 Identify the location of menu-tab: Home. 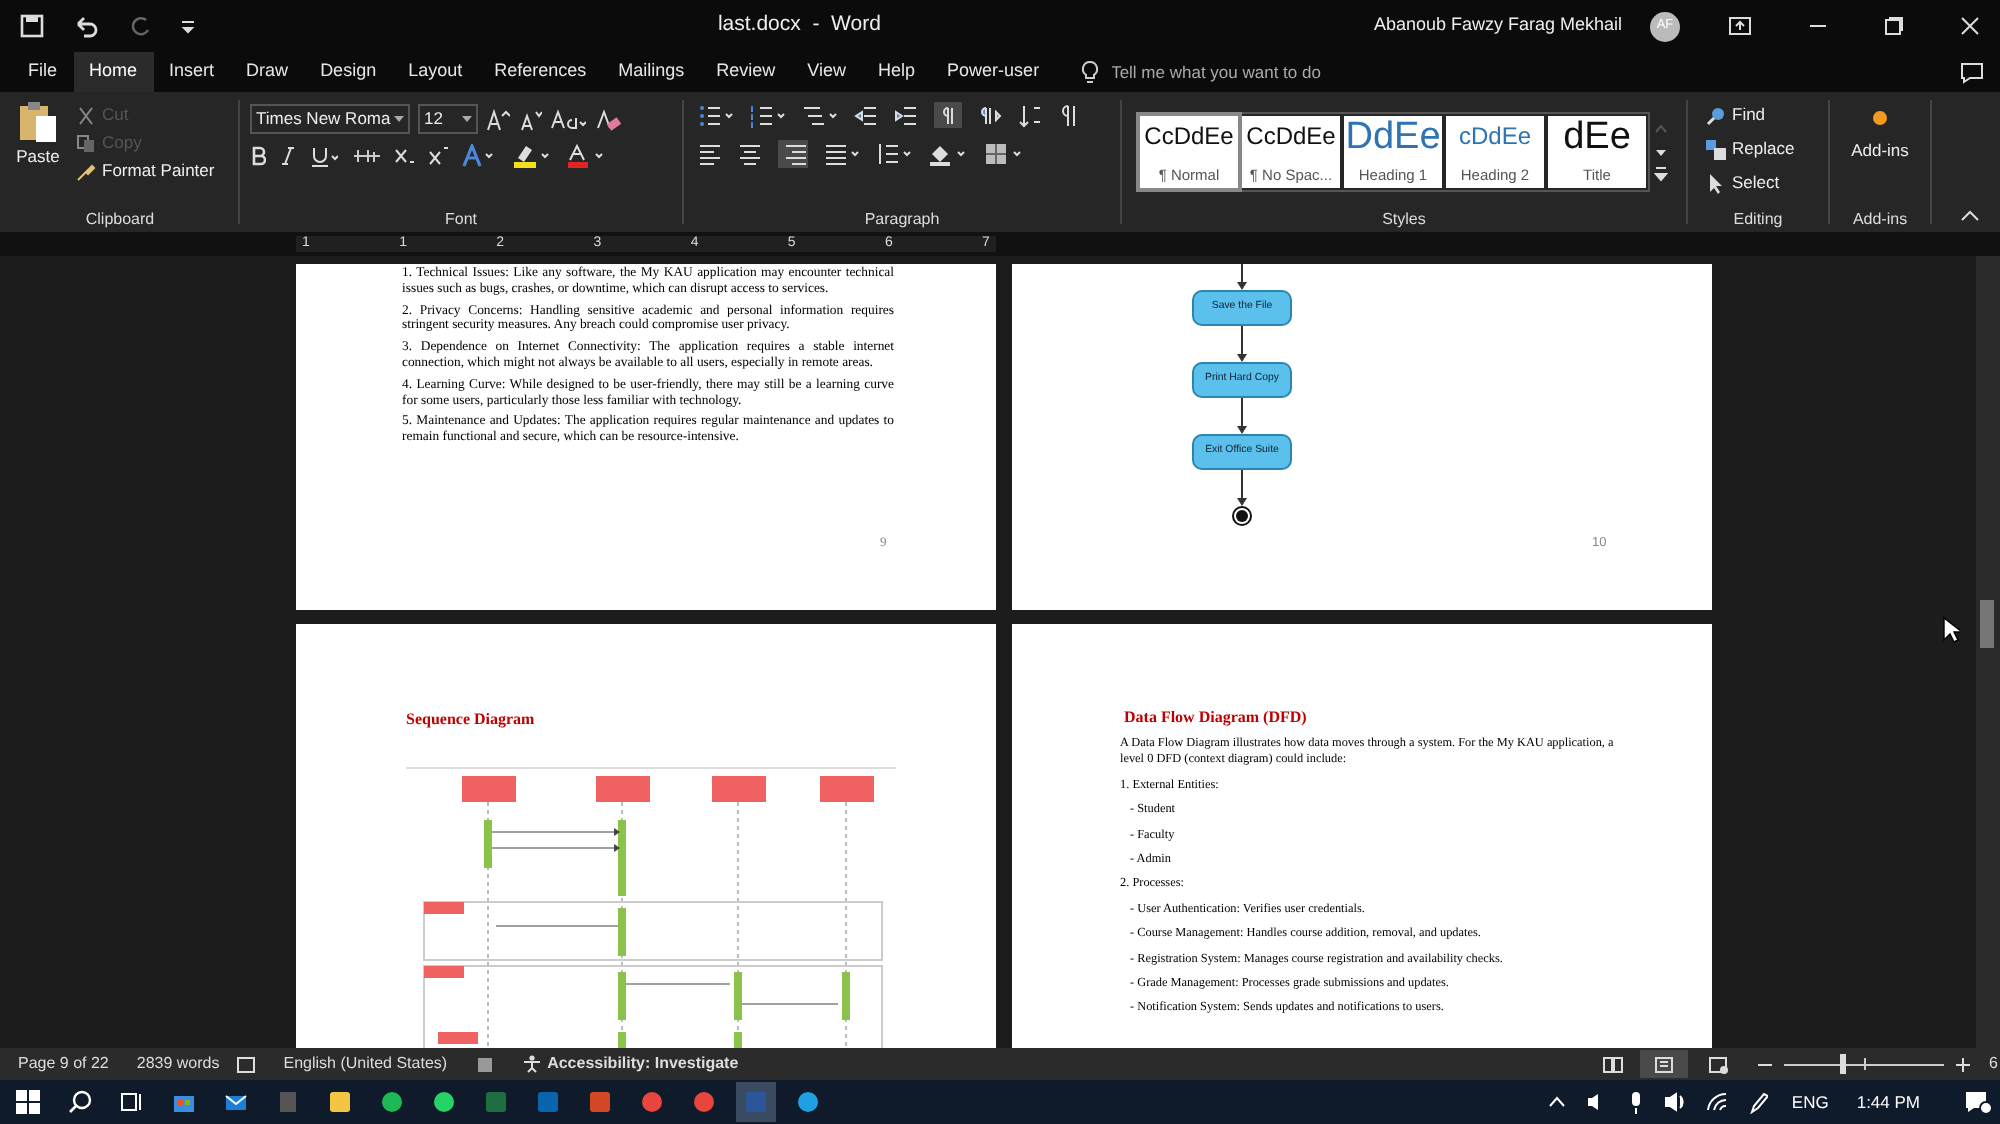
(113, 72).